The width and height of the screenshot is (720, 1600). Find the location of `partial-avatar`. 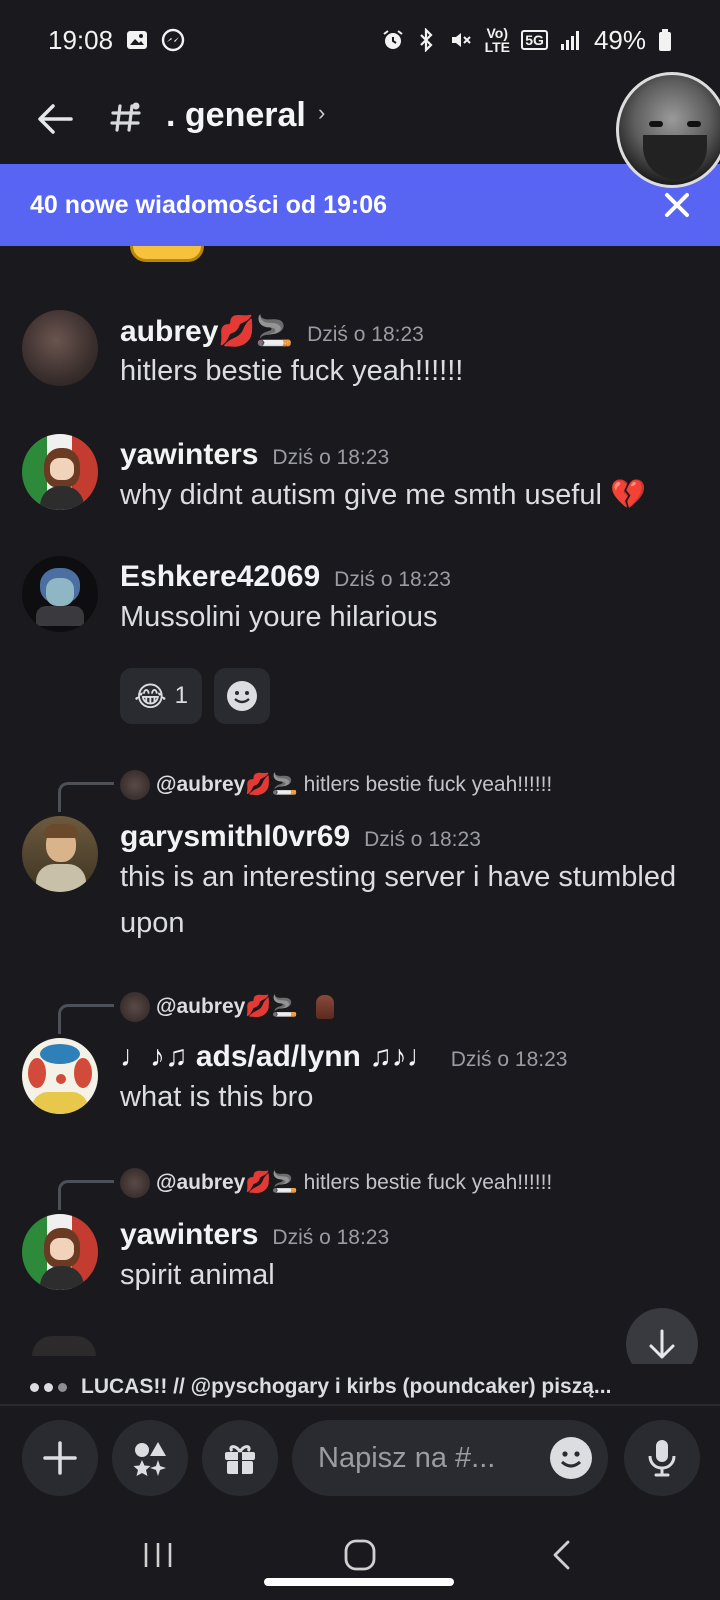

partial-avatar is located at coordinates (64, 1346).